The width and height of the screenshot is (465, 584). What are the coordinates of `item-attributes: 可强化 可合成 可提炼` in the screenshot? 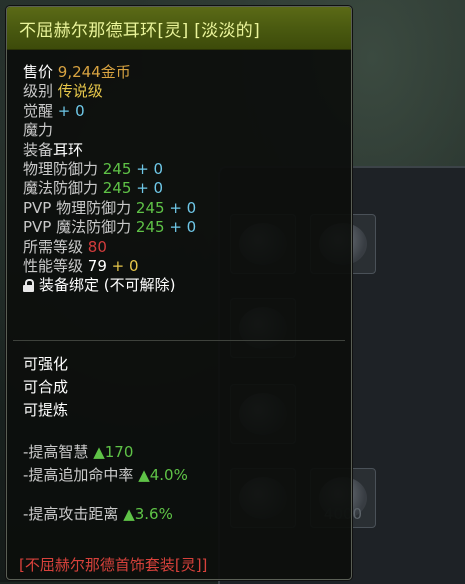 It's located at (45, 387).